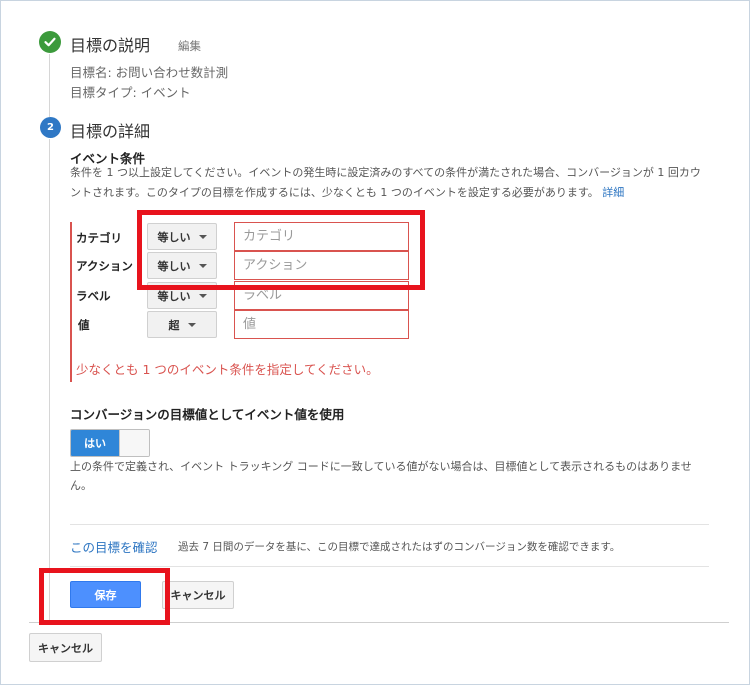 This screenshot has width=750, height=685. I want to click on step-number-badge: 2, so click(50, 127).